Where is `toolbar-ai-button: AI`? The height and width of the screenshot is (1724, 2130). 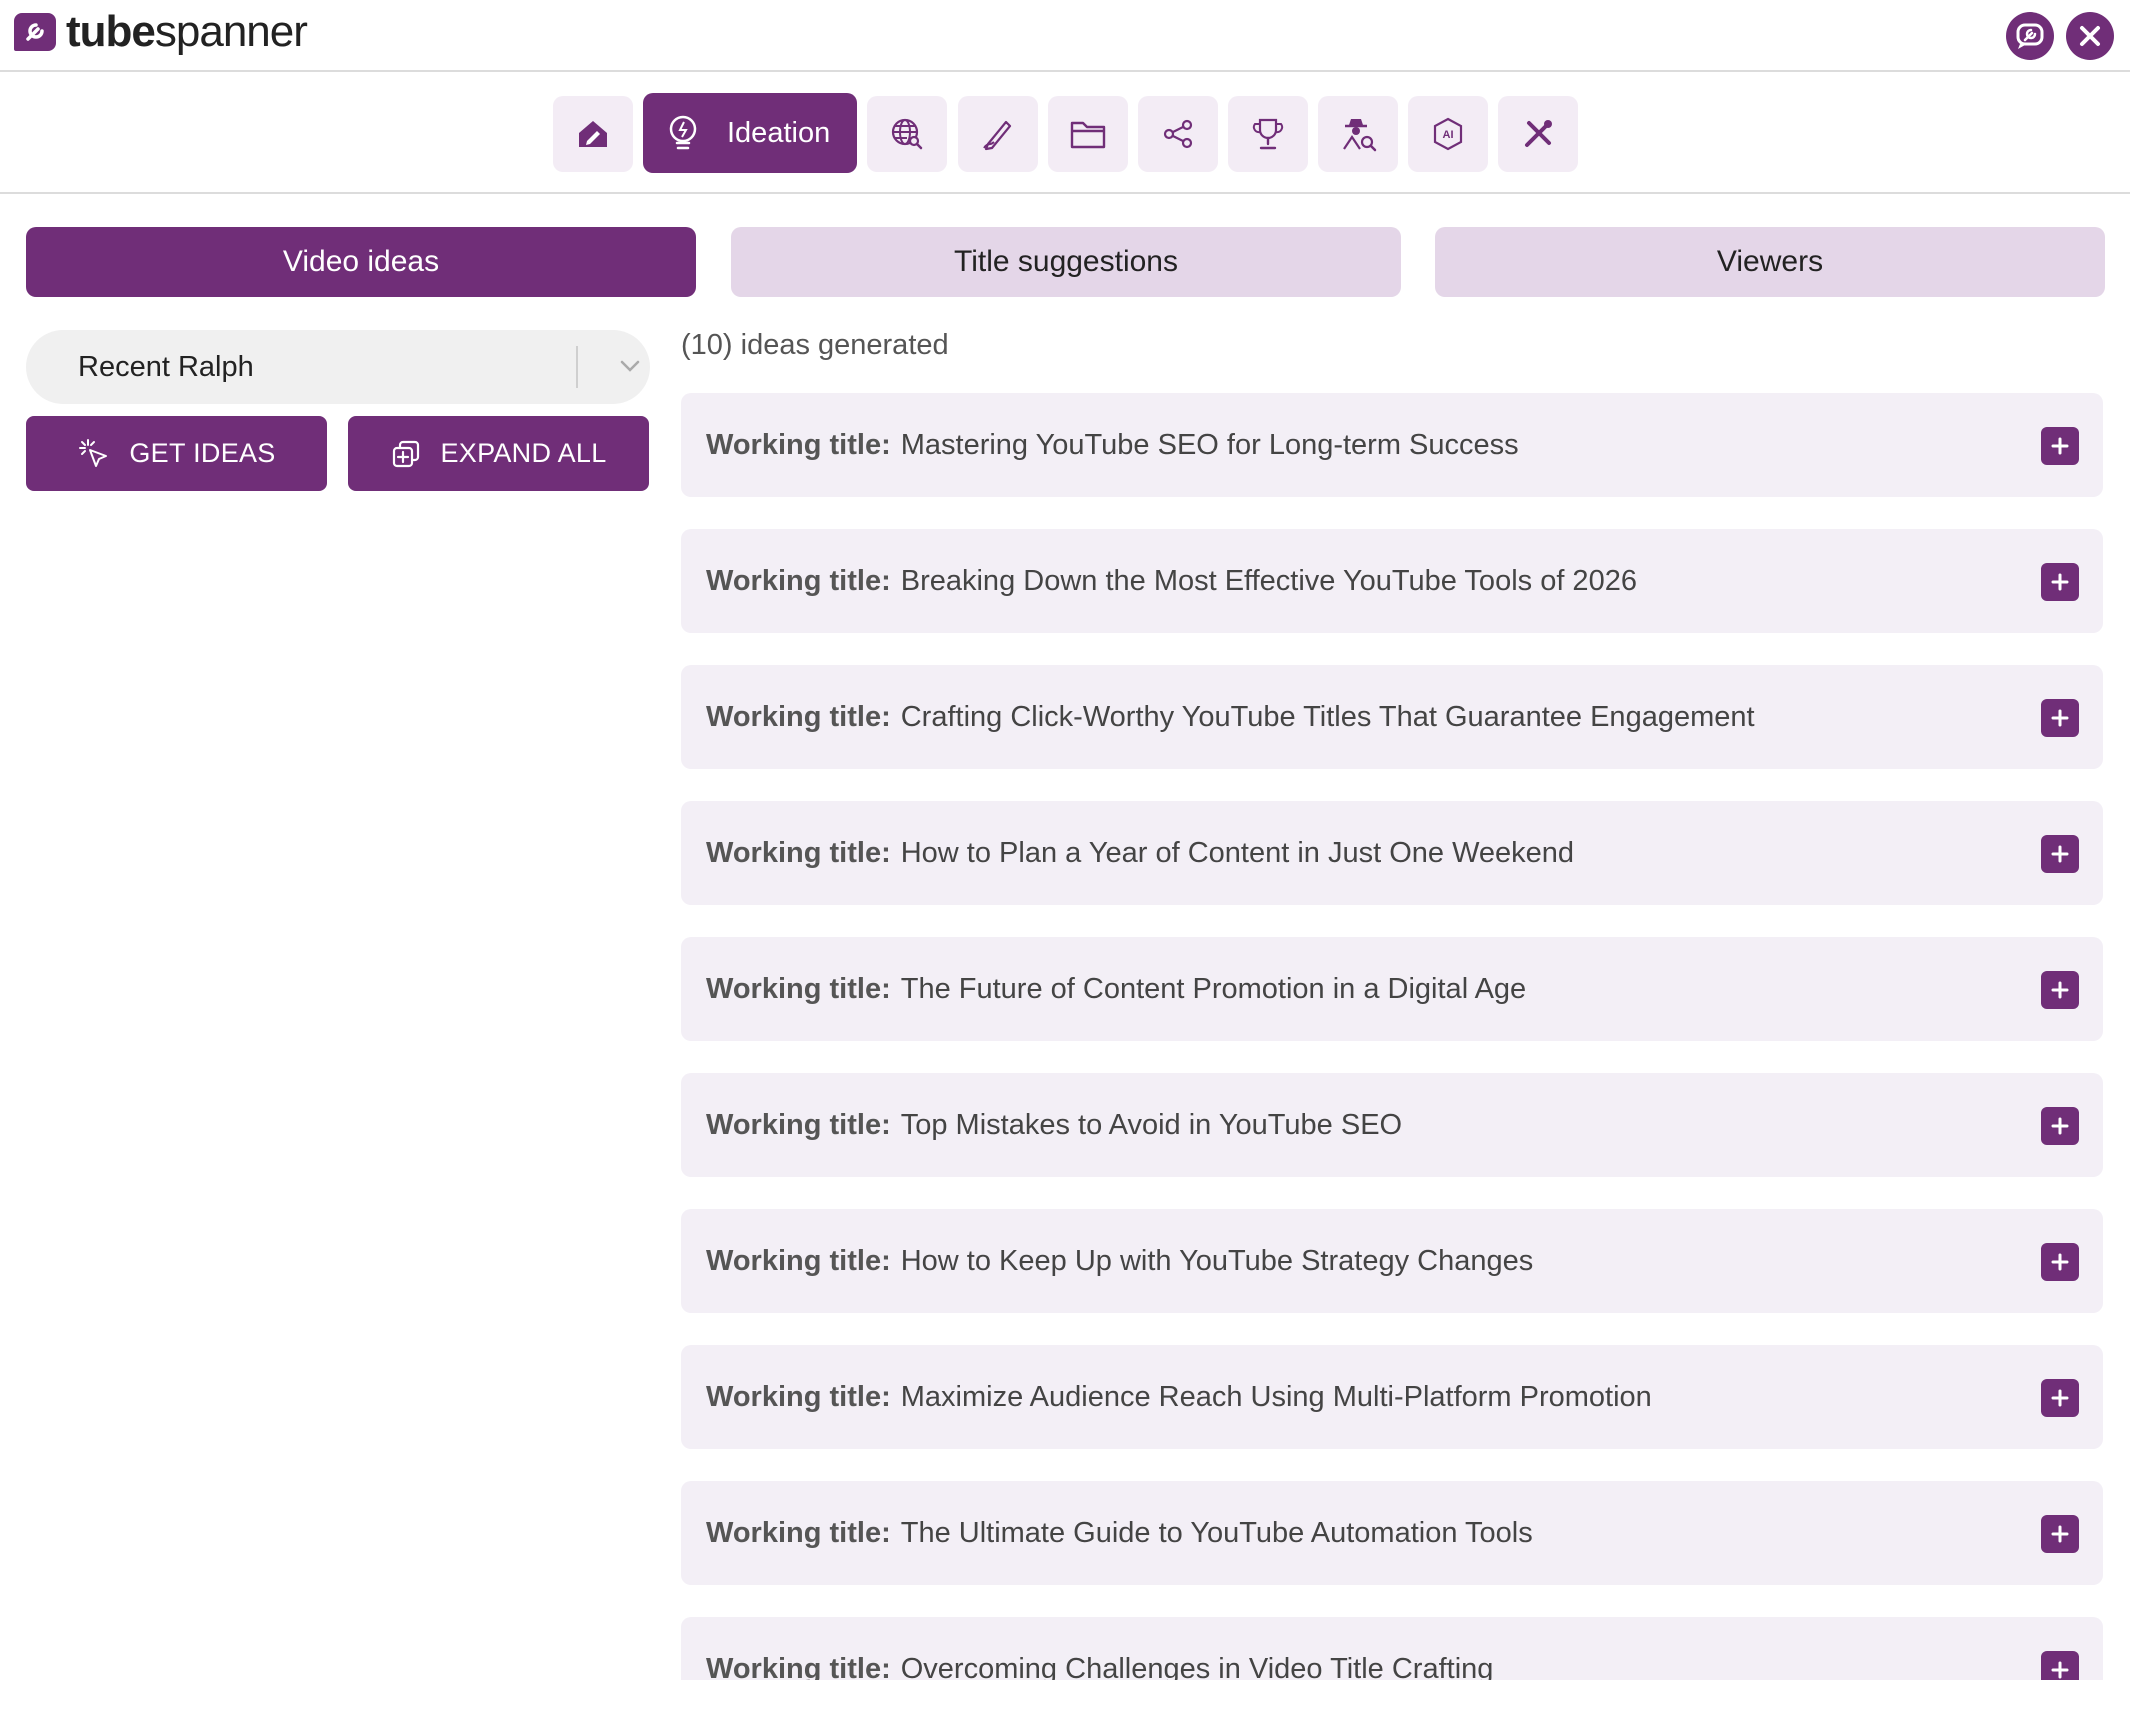
toolbar-ai-button: AI is located at coordinates (1448, 134).